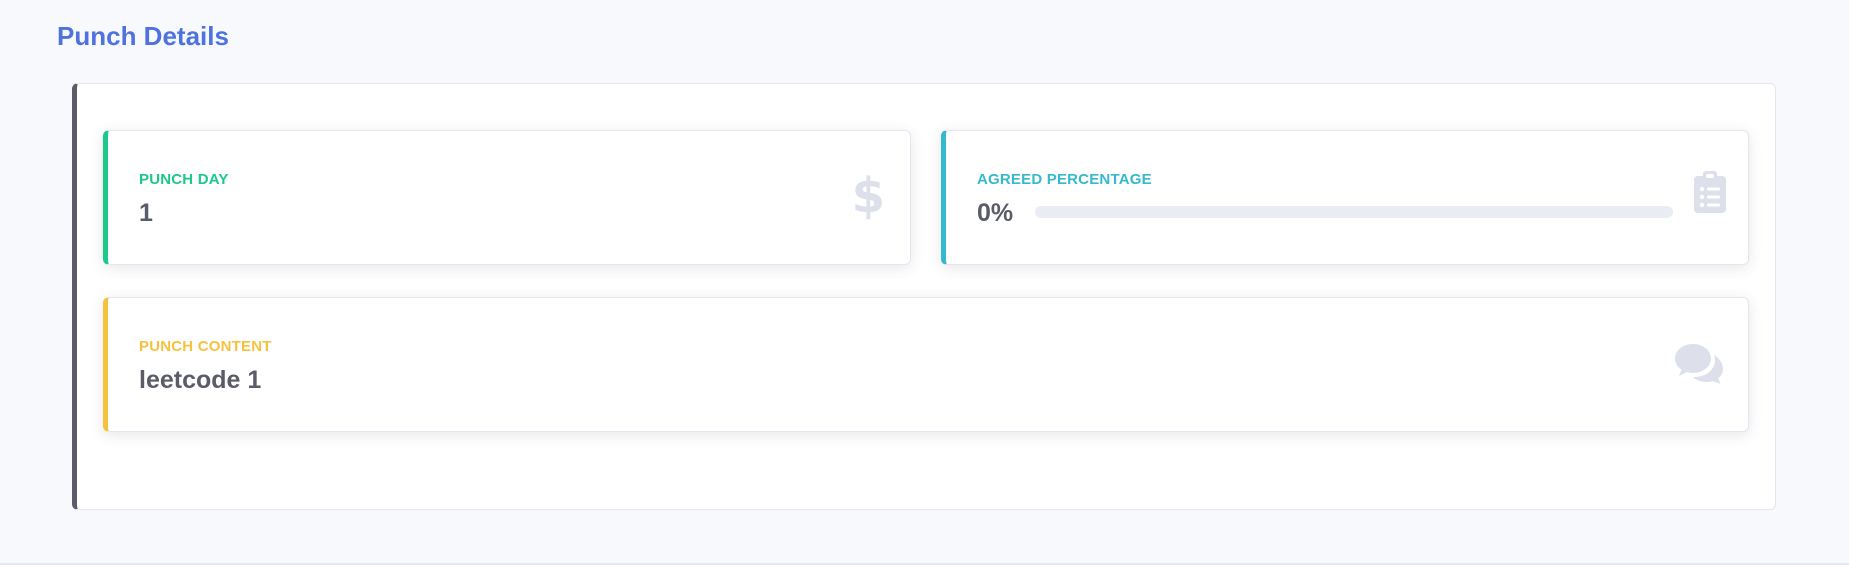 The width and height of the screenshot is (1849, 565). Describe the element at coordinates (1699, 365) in the screenshot. I see `comments-icon` at that location.